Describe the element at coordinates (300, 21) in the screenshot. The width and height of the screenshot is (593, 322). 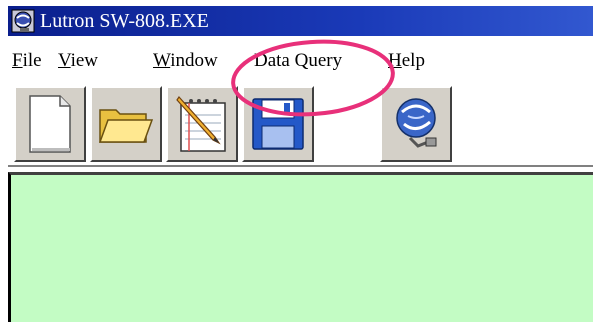
I see `title-bar: Lutron SW-808.EXE` at that location.